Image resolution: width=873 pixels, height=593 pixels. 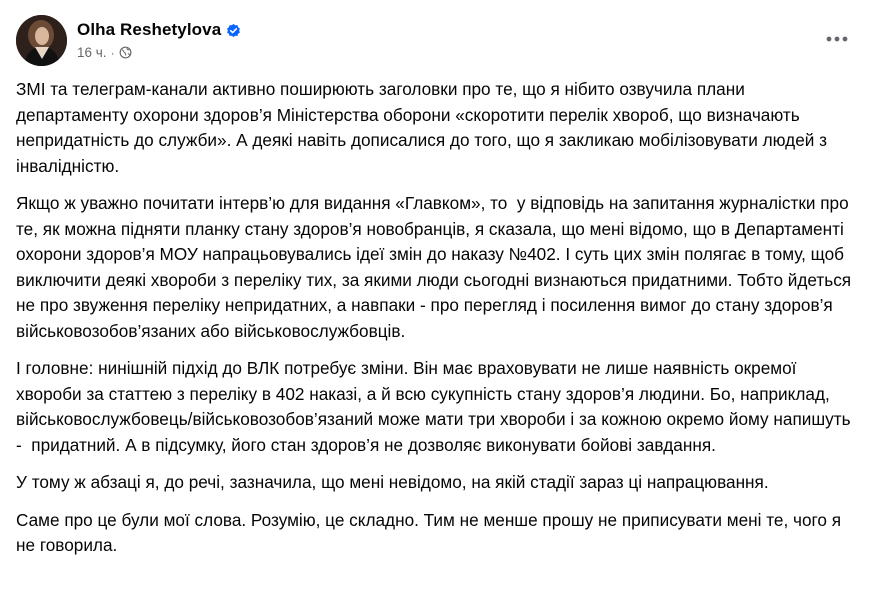 I want to click on post-timestamp: 16 ч., so click(x=92, y=52).